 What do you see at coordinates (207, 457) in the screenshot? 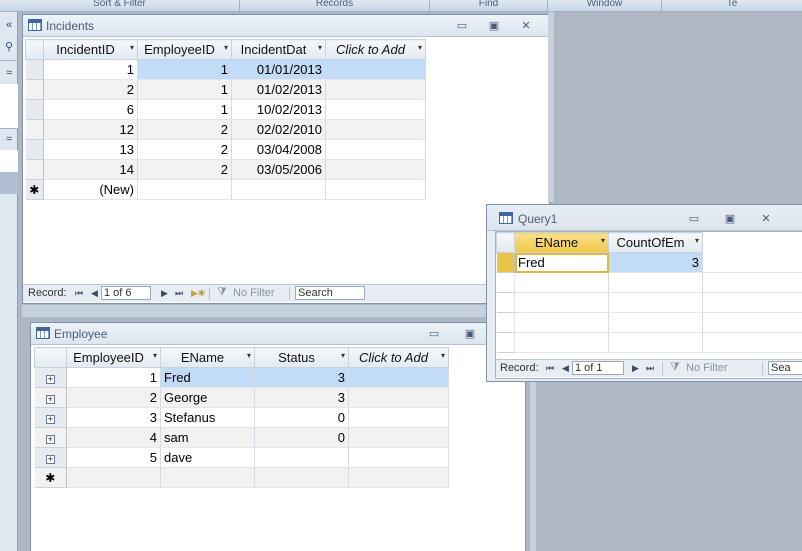
I see `cell-ename: dave` at bounding box center [207, 457].